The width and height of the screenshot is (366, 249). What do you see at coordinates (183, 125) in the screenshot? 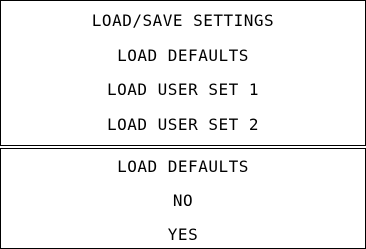
I see `menu-item-load-user-set-2: LOAD USER SET 2` at bounding box center [183, 125].